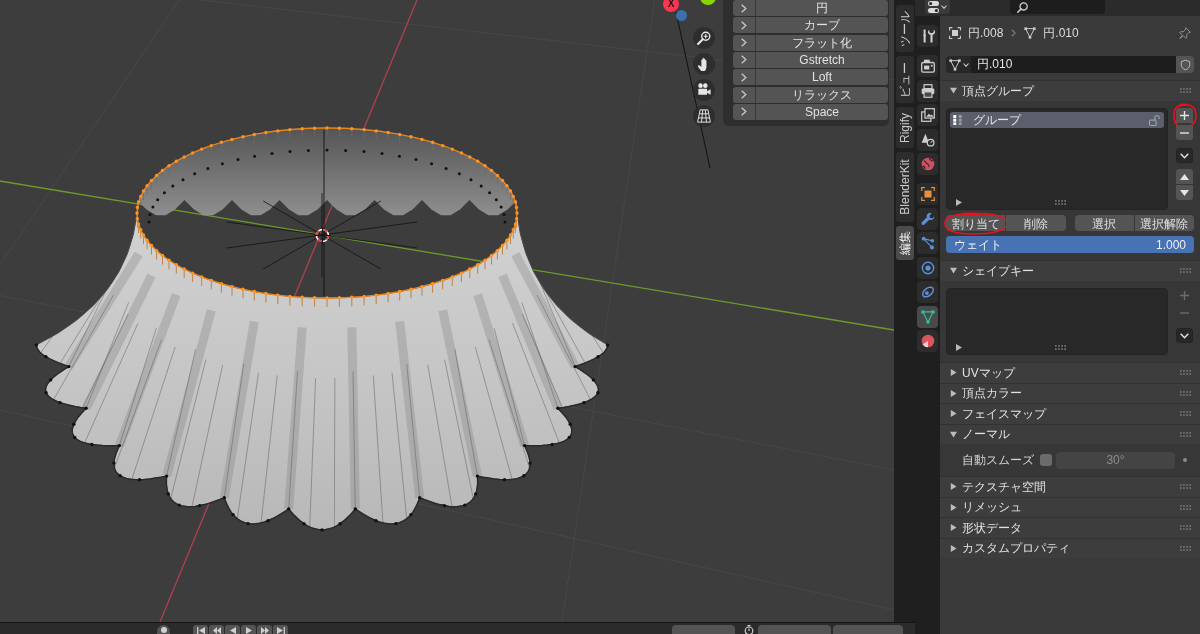 This screenshot has height=634, width=1200. Describe the element at coordinates (1104, 223) in the screenshot. I see `action-button: 選択` at that location.